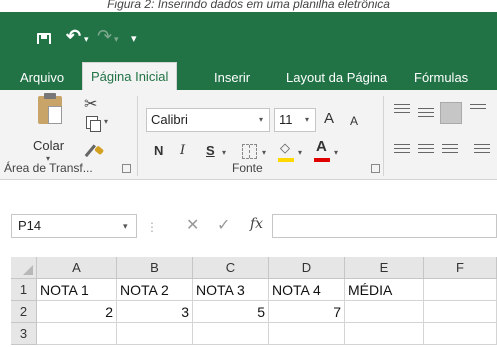 This screenshot has height=347, width=497. Describe the element at coordinates (48, 145) in the screenshot. I see `paste-button: Colar` at that location.